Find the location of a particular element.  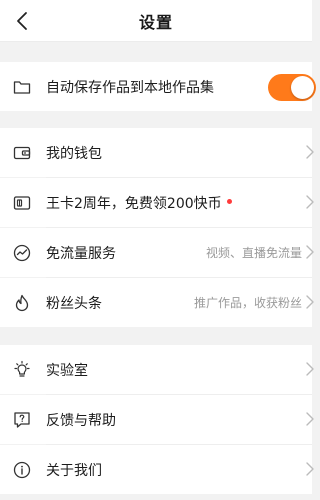

trend-circle-icon is located at coordinates (22, 253).